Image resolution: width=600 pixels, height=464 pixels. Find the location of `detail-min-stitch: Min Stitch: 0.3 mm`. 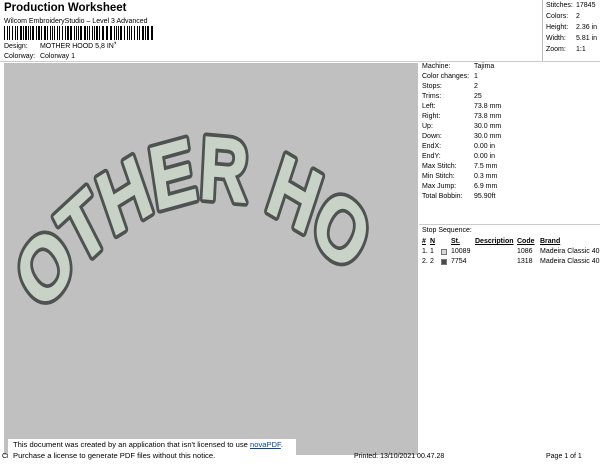

detail-min-stitch: Min Stitch: 0.3 mm is located at coordinates (460, 176).